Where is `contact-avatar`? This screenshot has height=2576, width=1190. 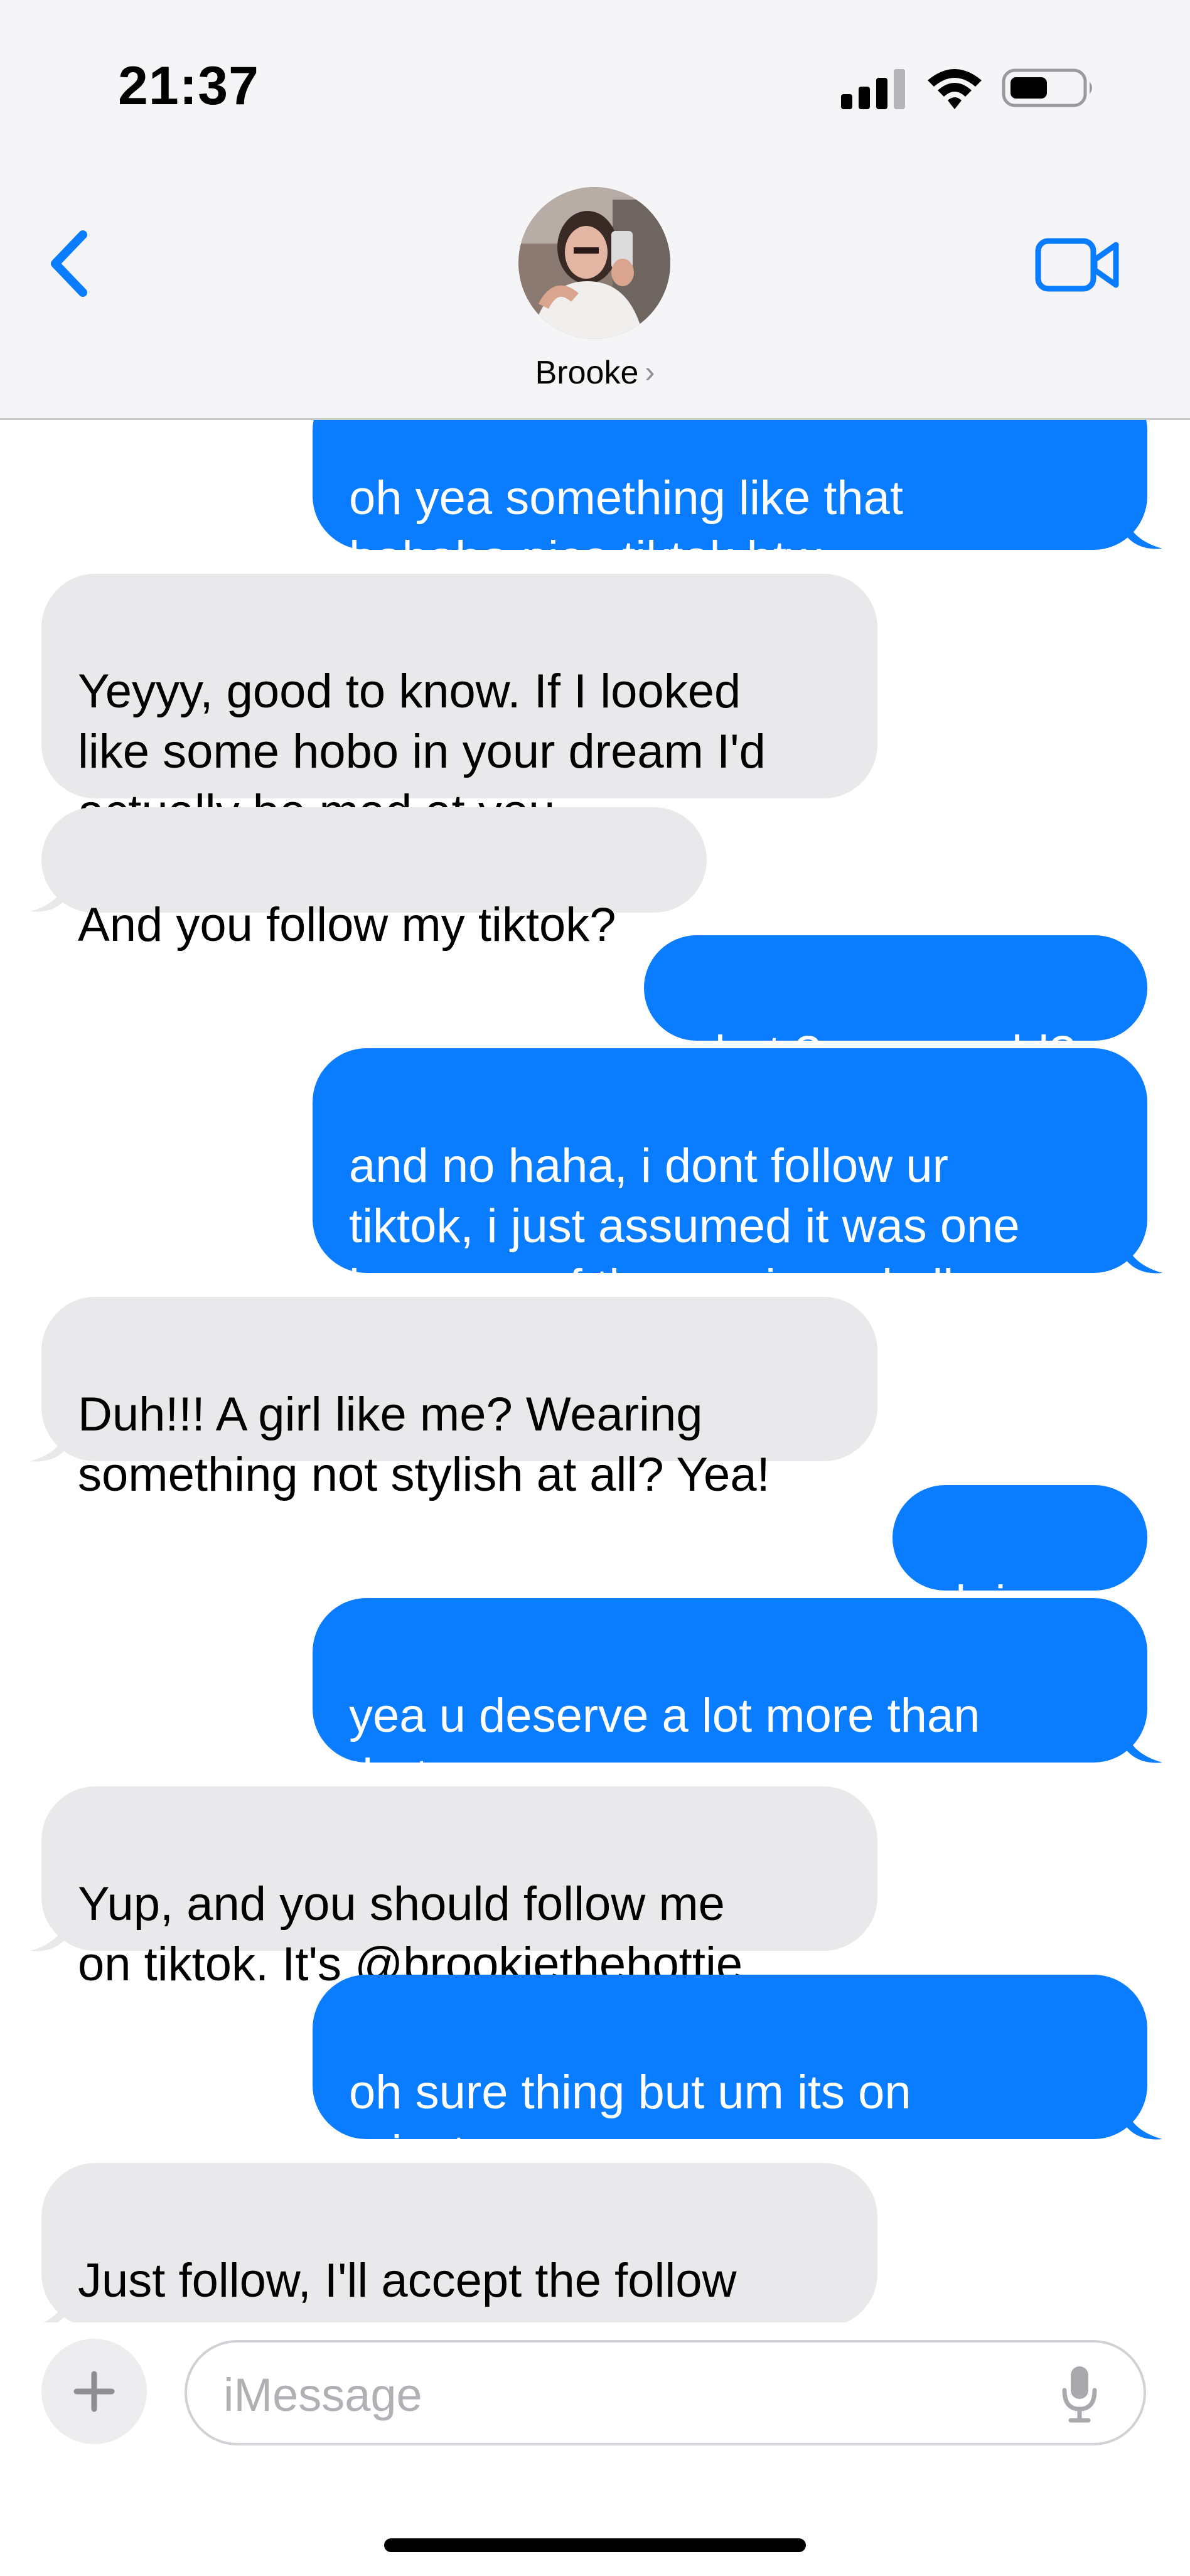
contact-avatar is located at coordinates (594, 263).